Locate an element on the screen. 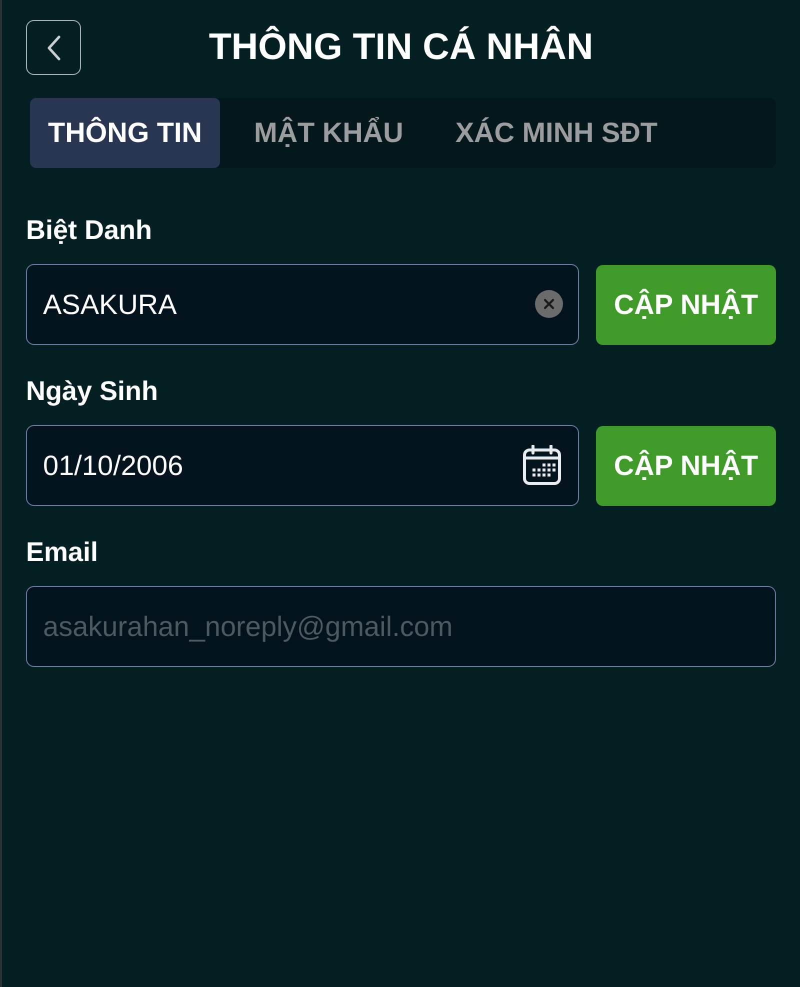 This screenshot has height=987, width=800. field-label: Biệt Danh is located at coordinates (89, 230).